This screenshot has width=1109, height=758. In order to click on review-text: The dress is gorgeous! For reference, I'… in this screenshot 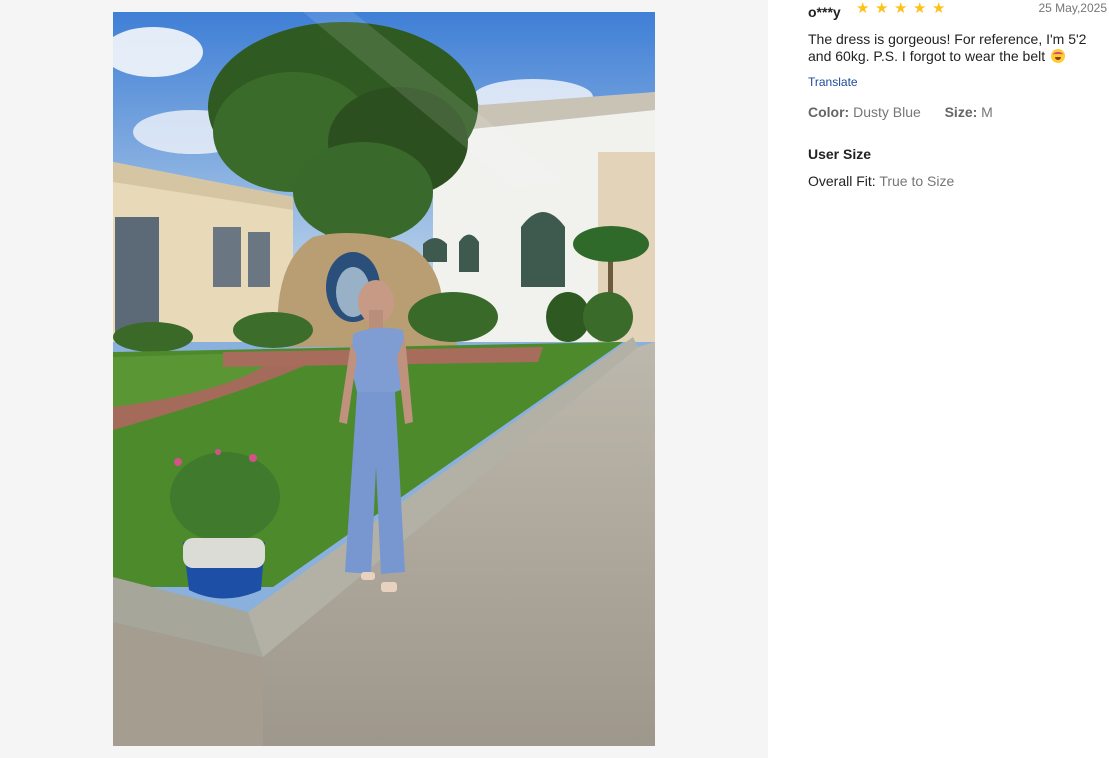, I will do `click(947, 47)`.